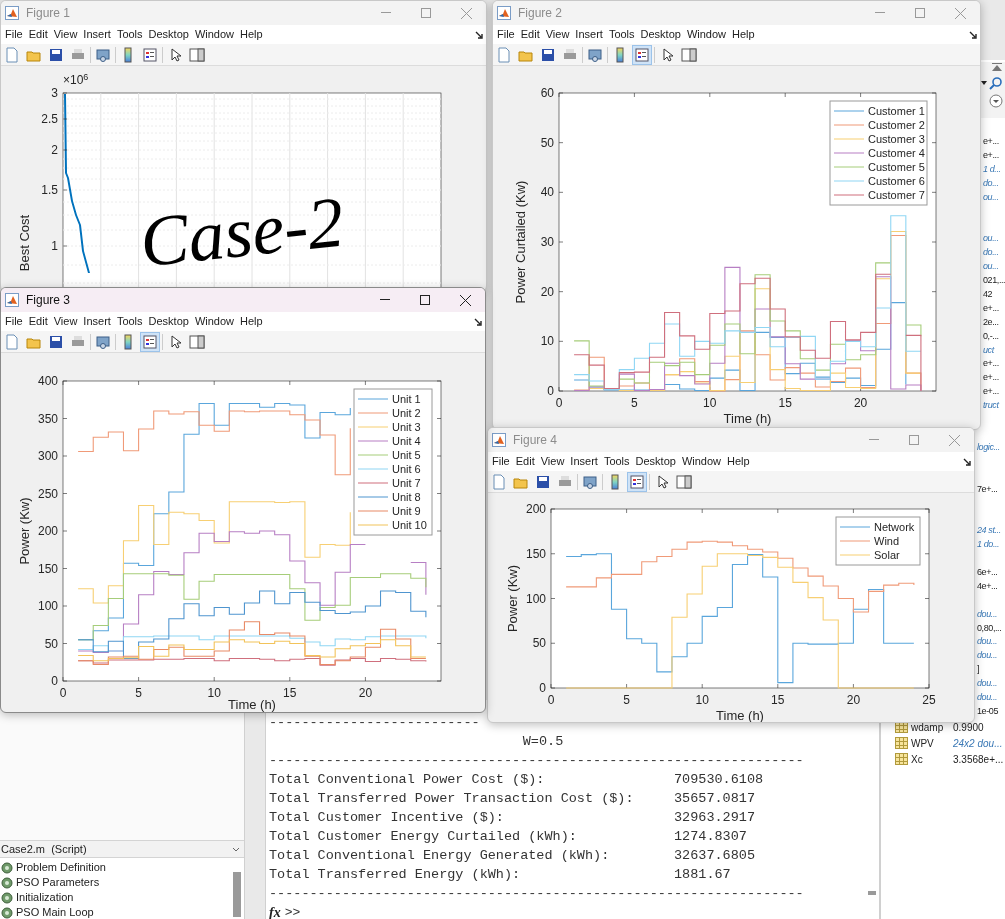 Image resolution: width=1005 pixels, height=919 pixels. I want to click on tick-label: 3, so click(54, 93).